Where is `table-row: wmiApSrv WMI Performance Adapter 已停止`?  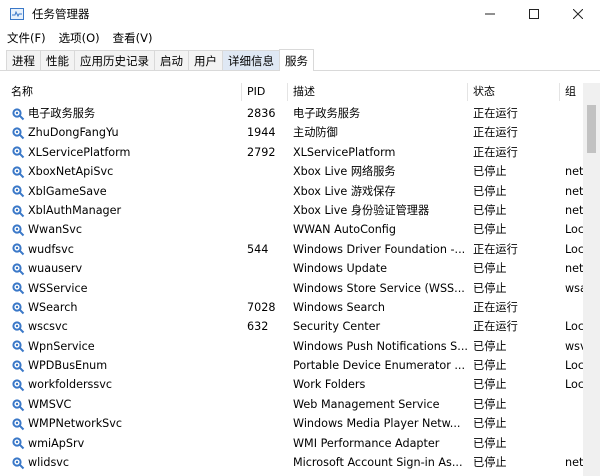
table-row: wmiApSrv WMI Performance Adapter 已停止 is located at coordinates (303, 443).